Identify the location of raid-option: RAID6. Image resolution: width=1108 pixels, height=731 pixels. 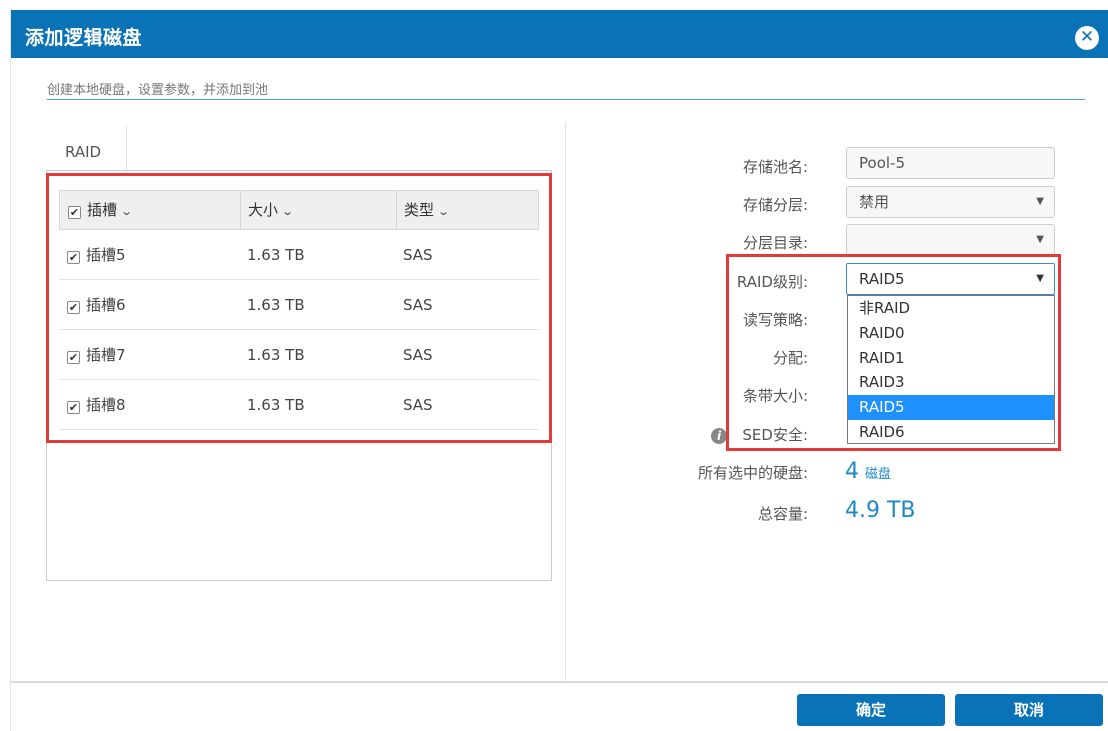
(951, 432).